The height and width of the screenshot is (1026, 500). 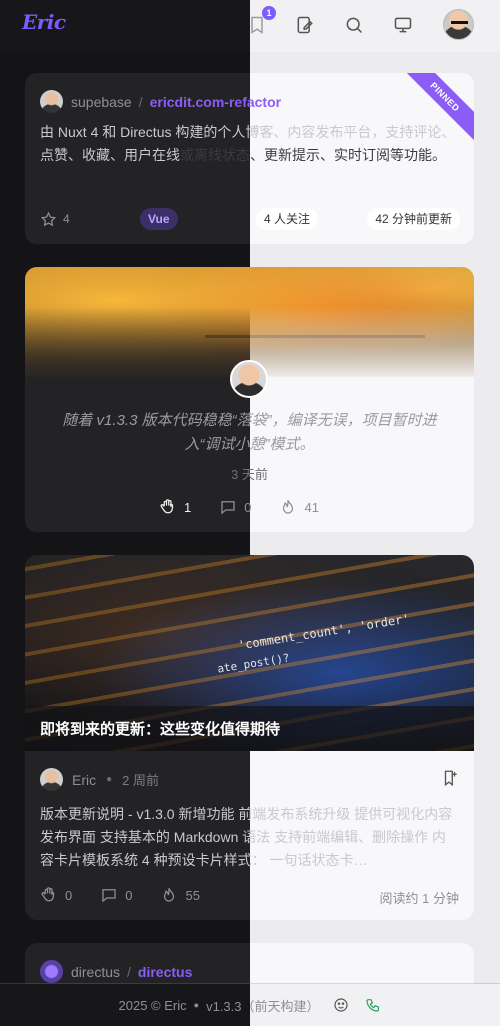 I want to click on image-fade-dark, so click(x=137, y=344).